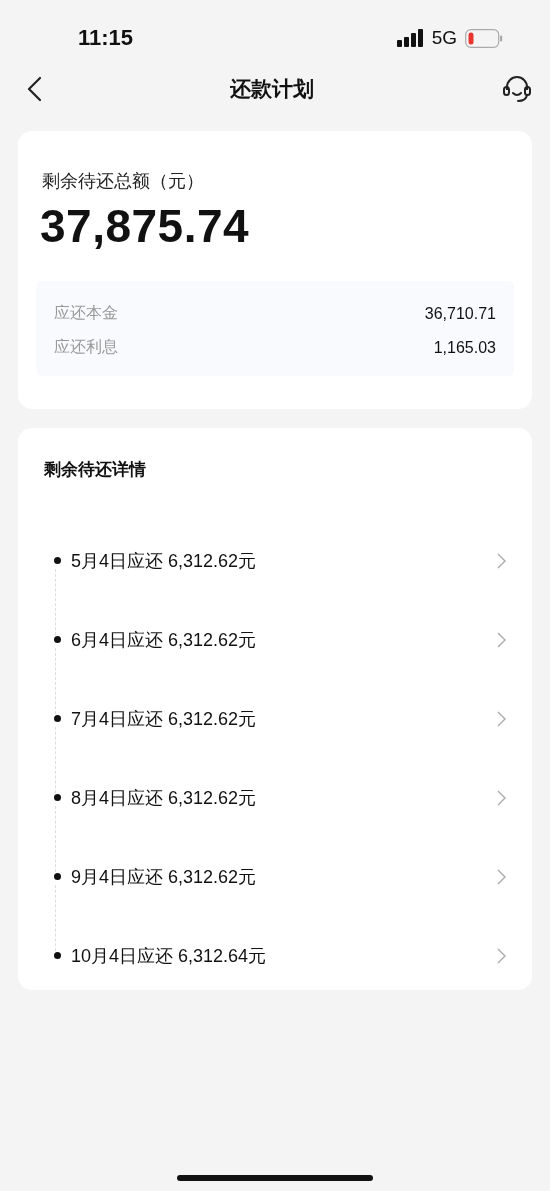 This screenshot has height=1191, width=550. Describe the element at coordinates (284, 718) in the screenshot. I see `installment-text: 7月4日应还 6,312.62元` at that location.